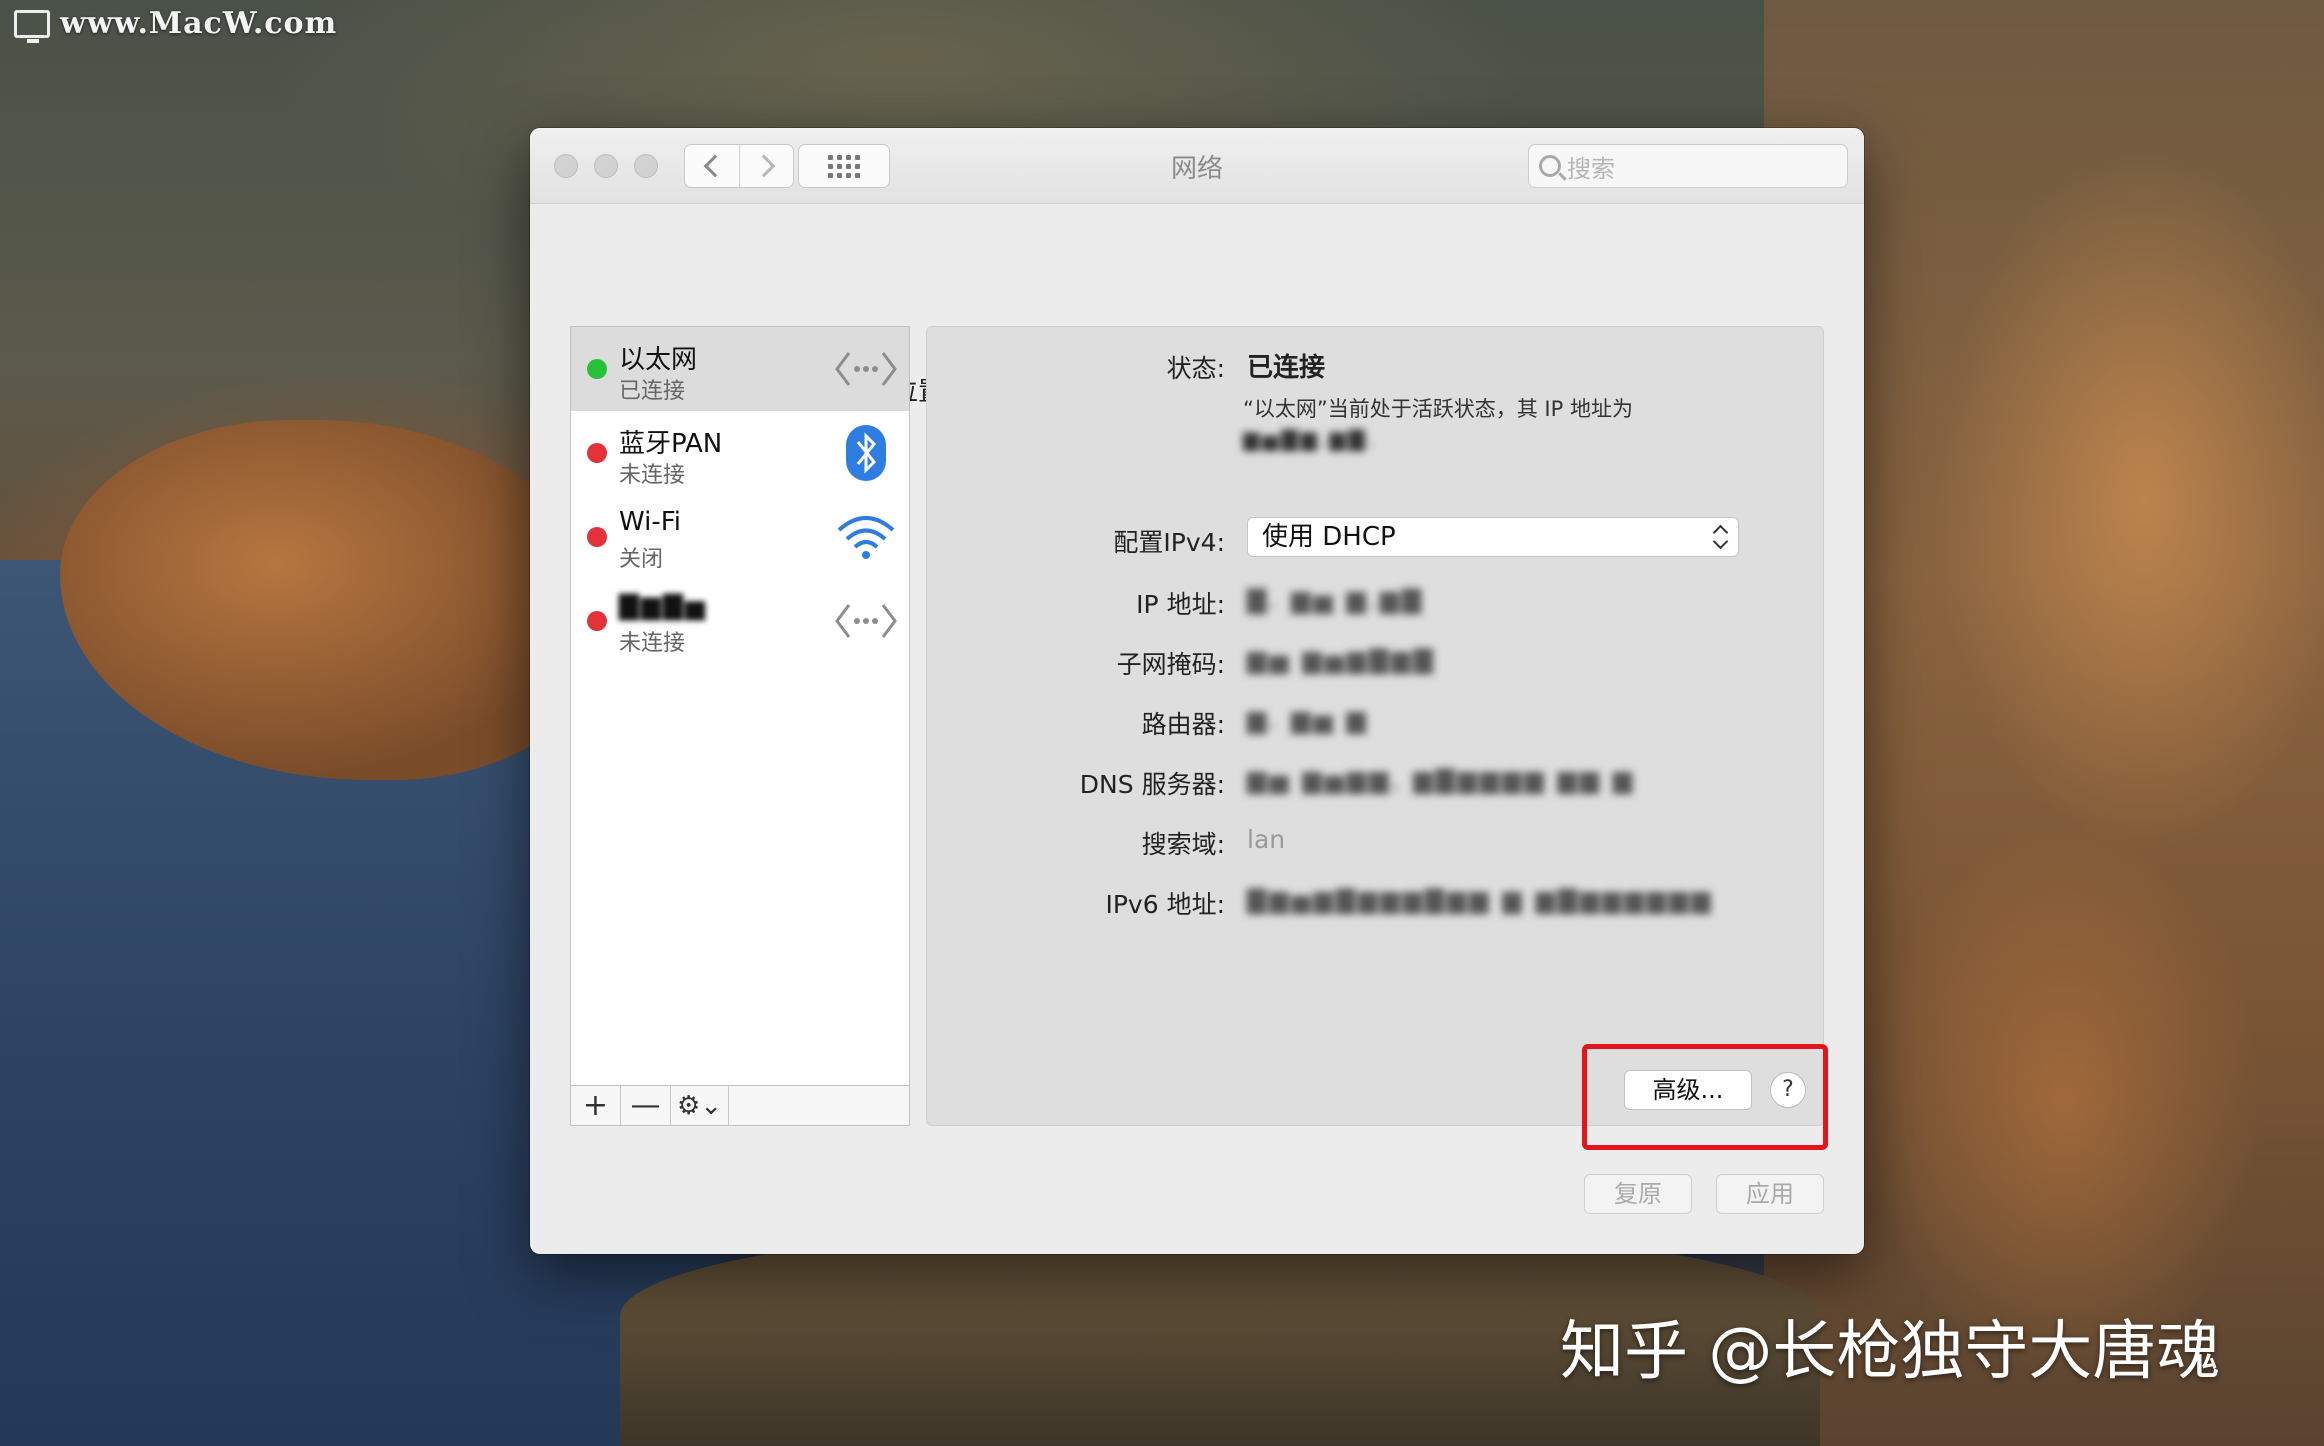 The height and width of the screenshot is (1446, 2324). Describe the element at coordinates (1286, 368) in the screenshot. I see `status-value: 已连接` at that location.